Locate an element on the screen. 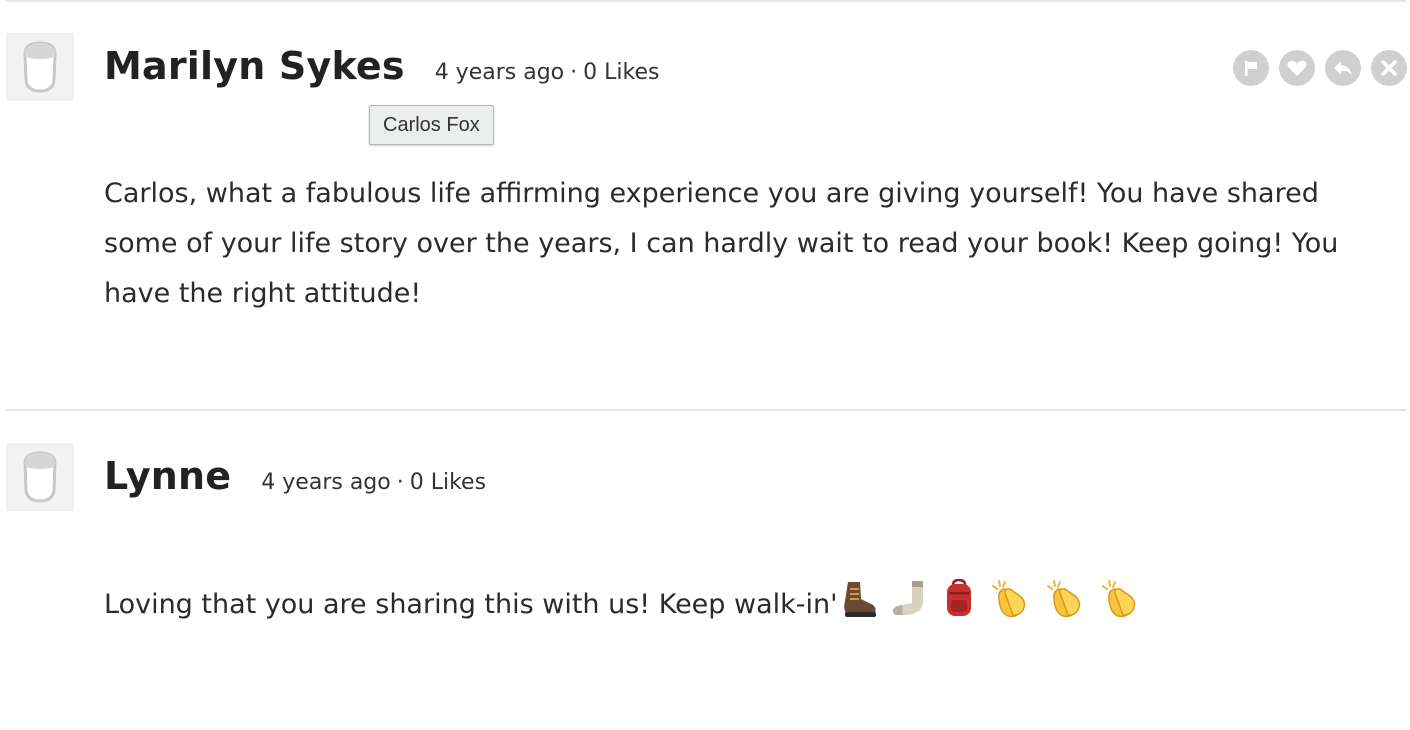 The height and width of the screenshot is (730, 1410). emoji-group is located at coordinates (992, 607).